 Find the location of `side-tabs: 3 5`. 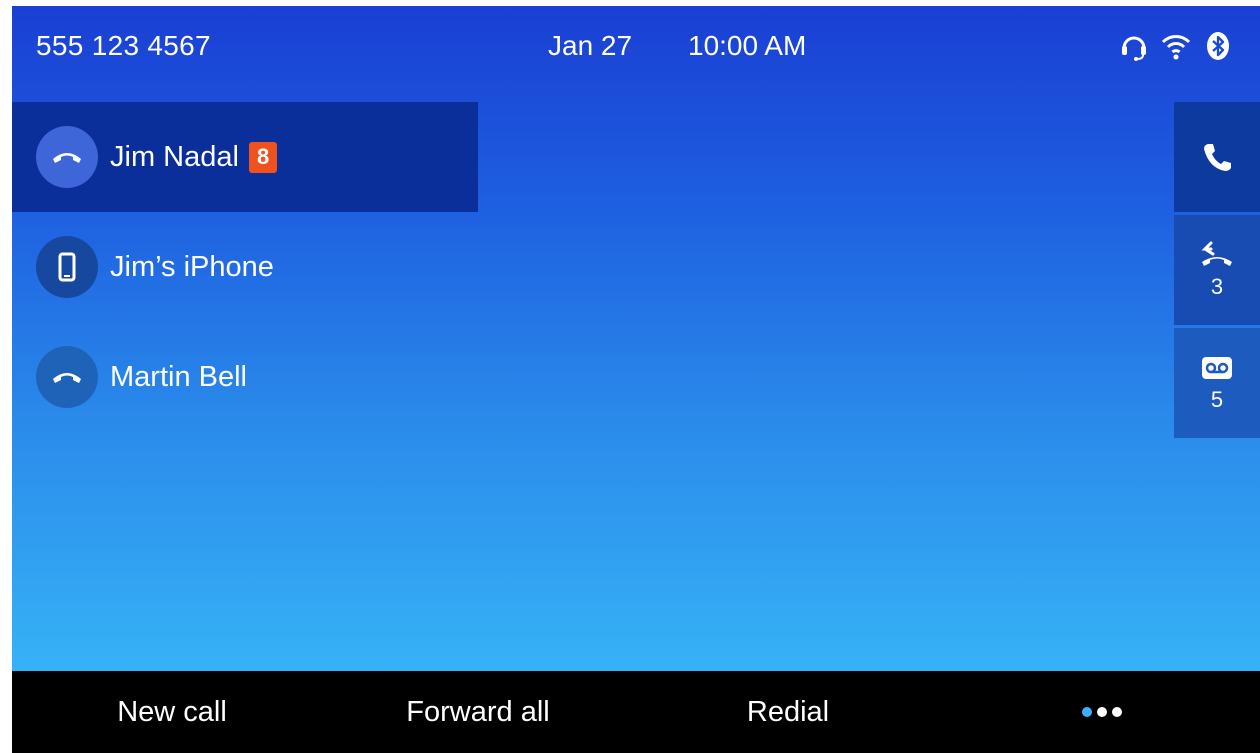

side-tabs: 3 5 is located at coordinates (1217, 271).